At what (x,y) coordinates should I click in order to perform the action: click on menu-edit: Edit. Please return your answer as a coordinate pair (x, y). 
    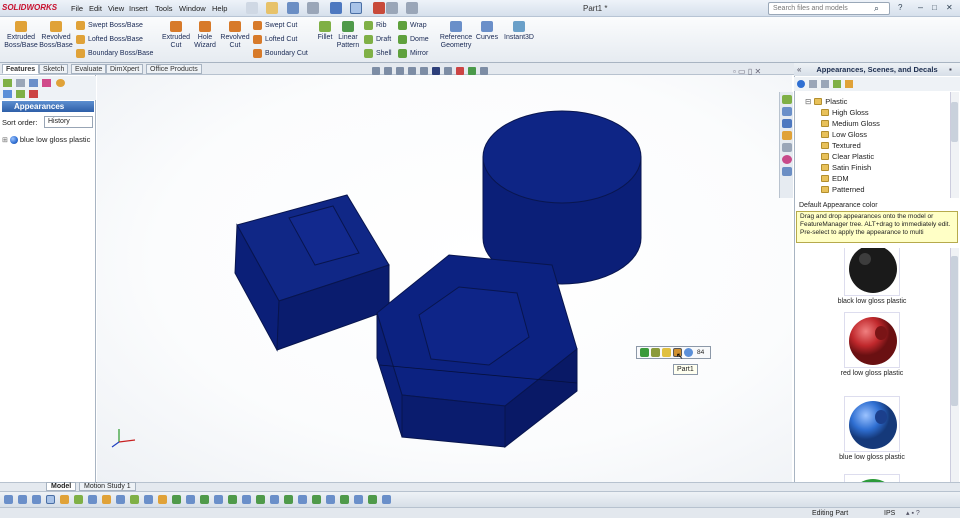
    Looking at the image, I should click on (95, 8).